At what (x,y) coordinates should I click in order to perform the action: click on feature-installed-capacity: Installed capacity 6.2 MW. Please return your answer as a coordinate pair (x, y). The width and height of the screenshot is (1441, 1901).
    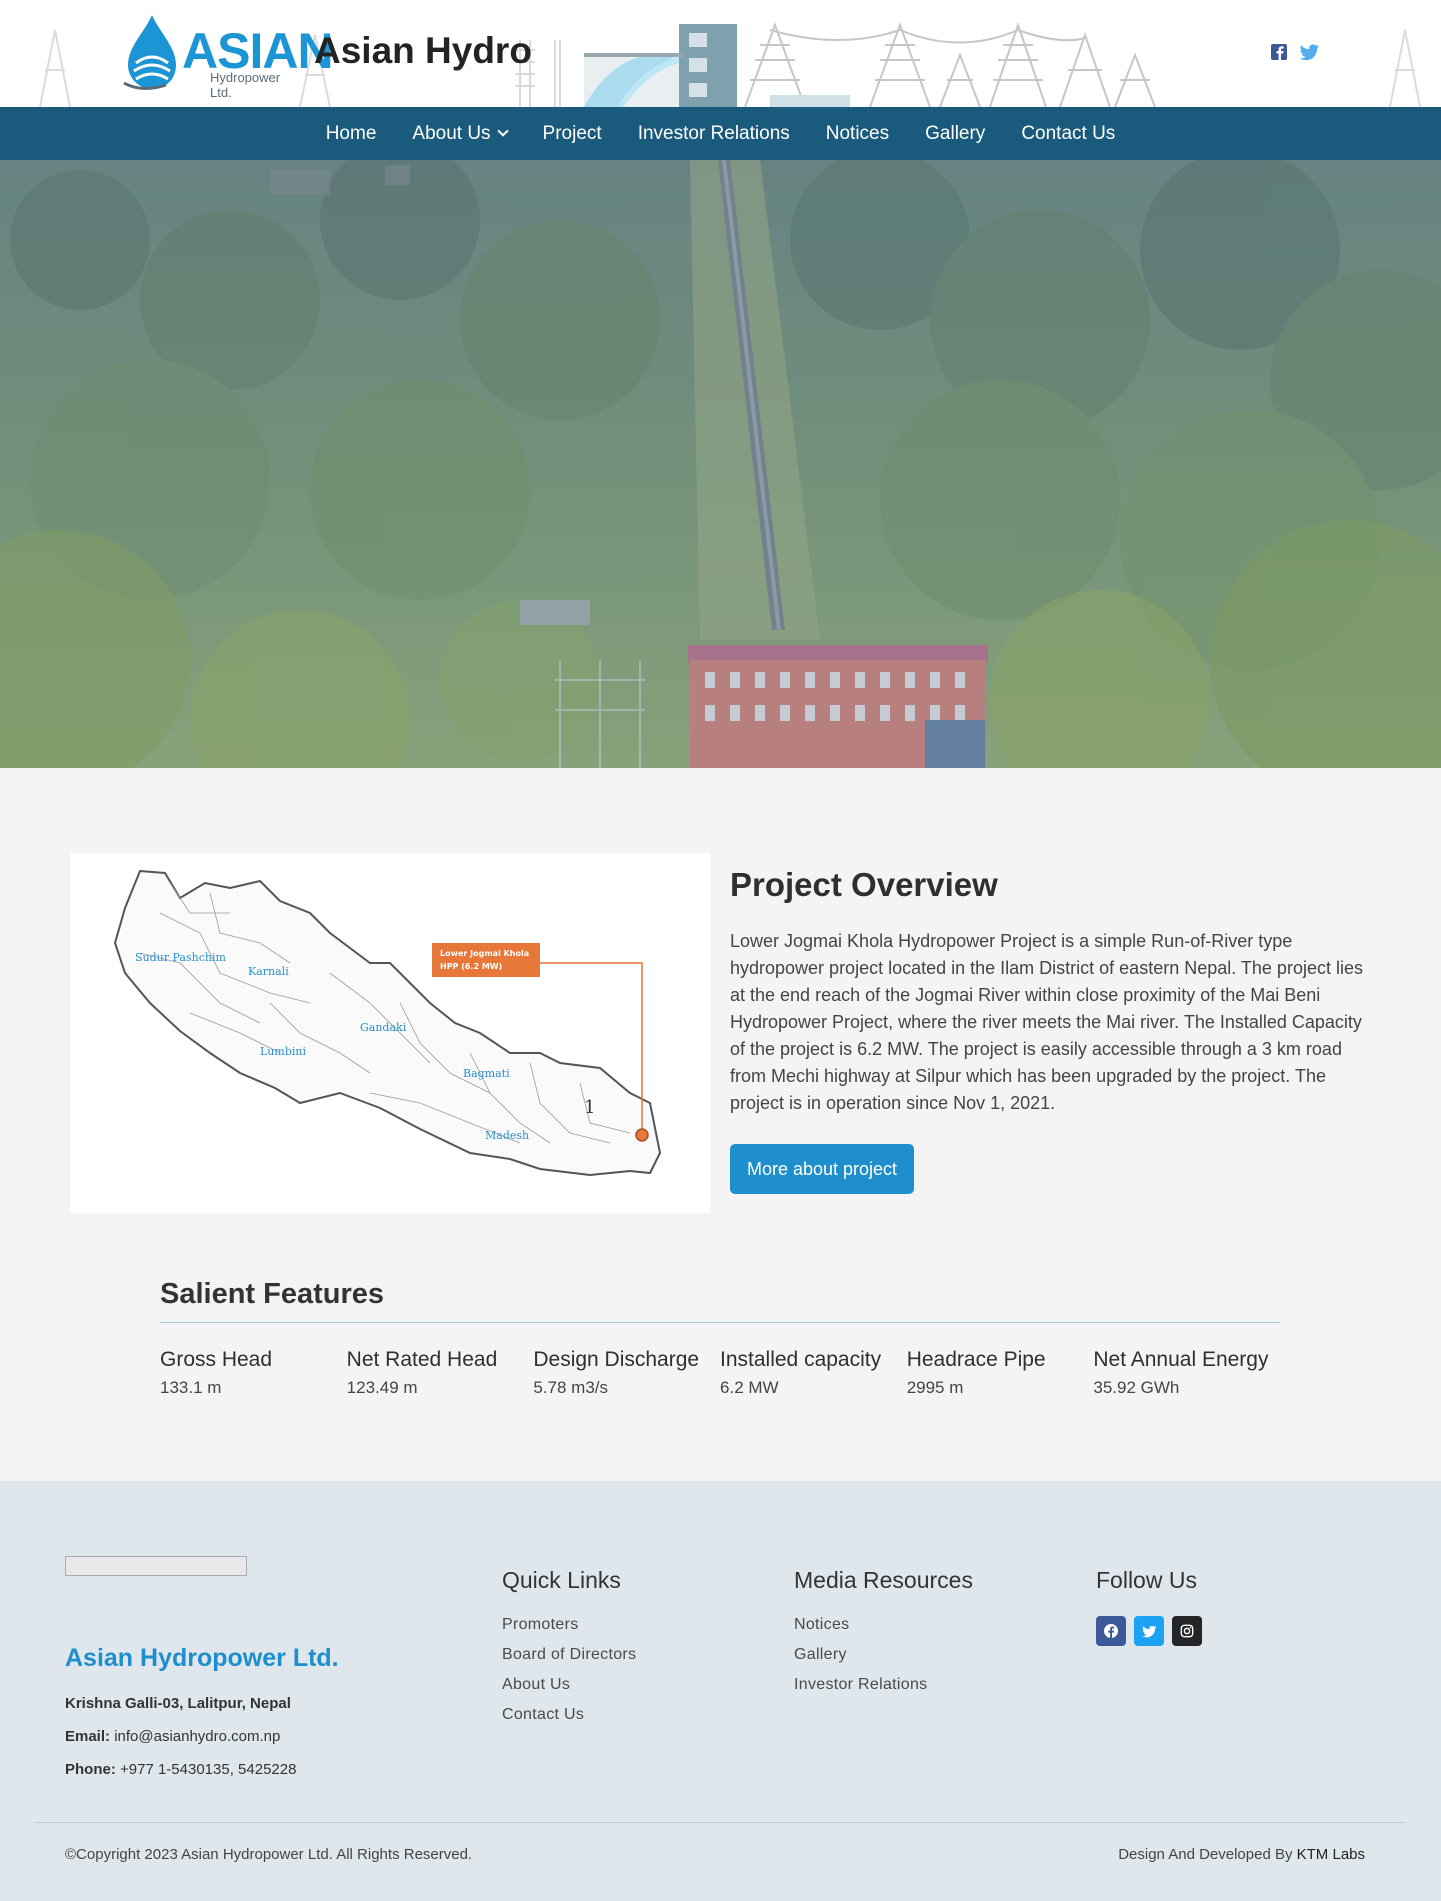
    Looking at the image, I should click on (813, 1373).